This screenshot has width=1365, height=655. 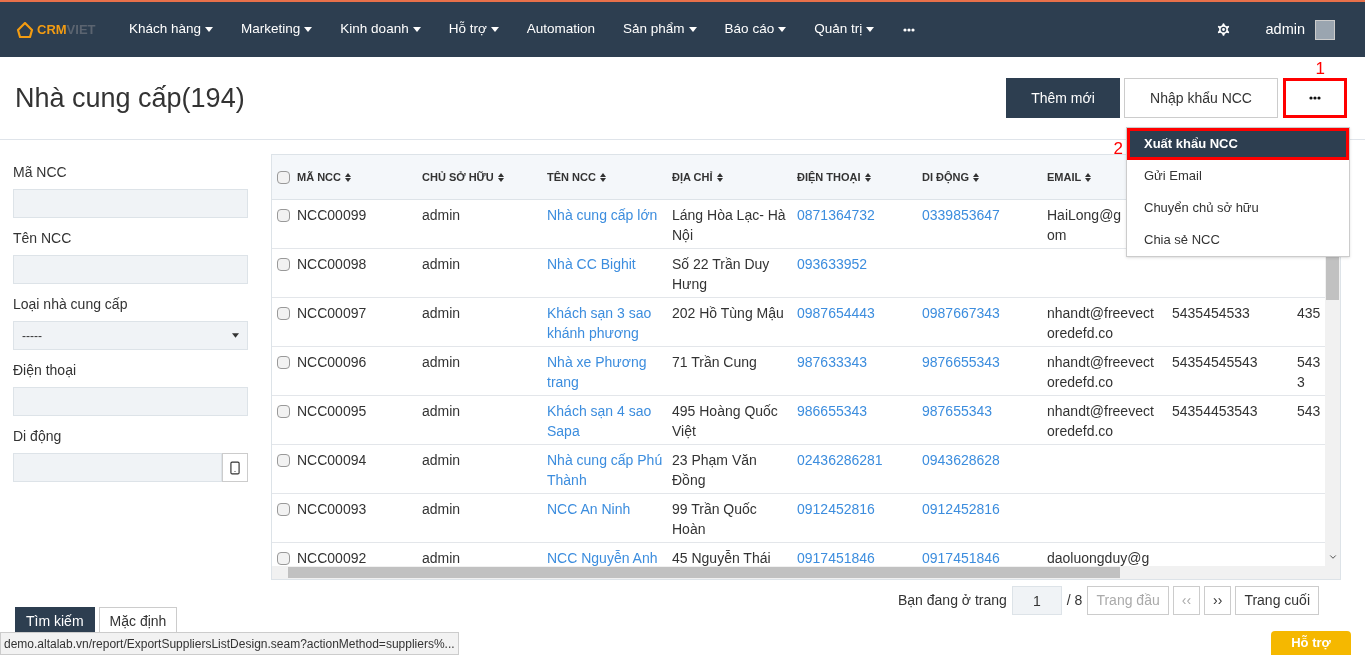 I want to click on table-cell-text: 54354545543, so click(x=1215, y=362).